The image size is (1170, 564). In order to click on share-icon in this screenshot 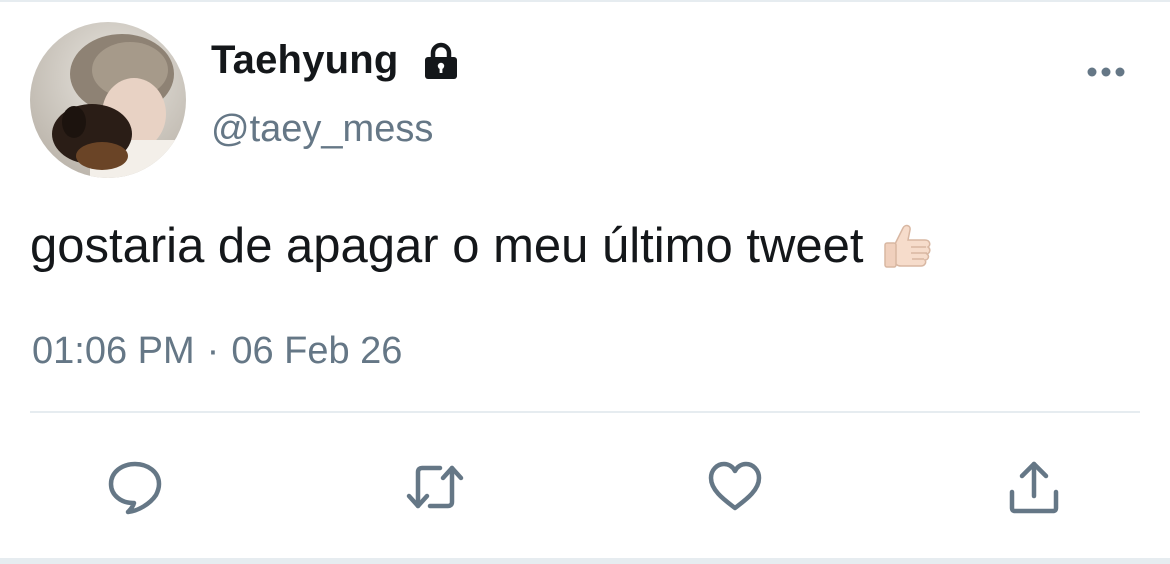, I will do `click(1034, 487)`.